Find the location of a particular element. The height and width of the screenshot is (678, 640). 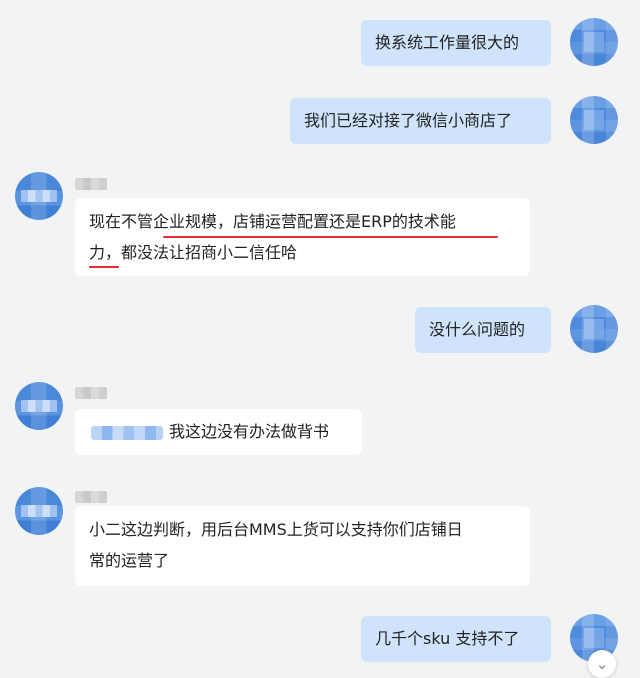

message-bubble-outgoing: 几千个sku 支持不了 is located at coordinates (456, 639).